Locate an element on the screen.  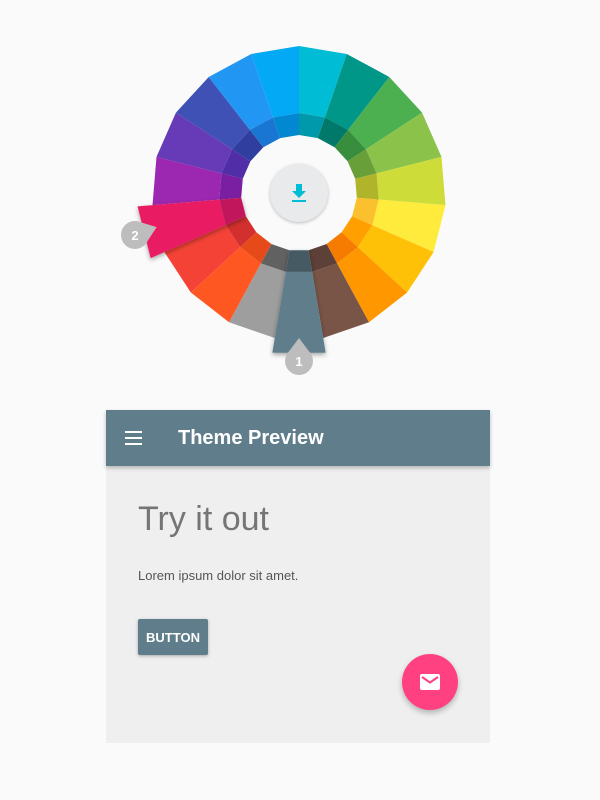
preview-body-text: Lorem ipsum dolor sit amet. is located at coordinates (218, 575).